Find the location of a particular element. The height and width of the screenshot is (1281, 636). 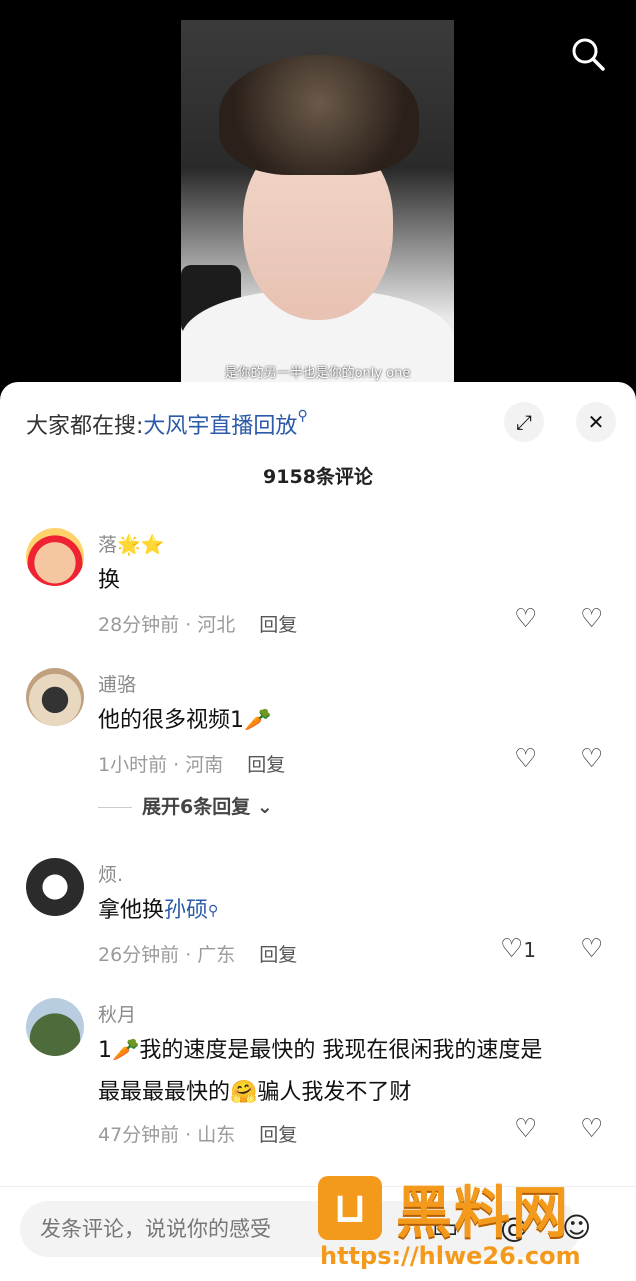

comment-text-line: 1🥕我的速度是最快的 我现在很闲我的速度是 is located at coordinates (320, 1050).